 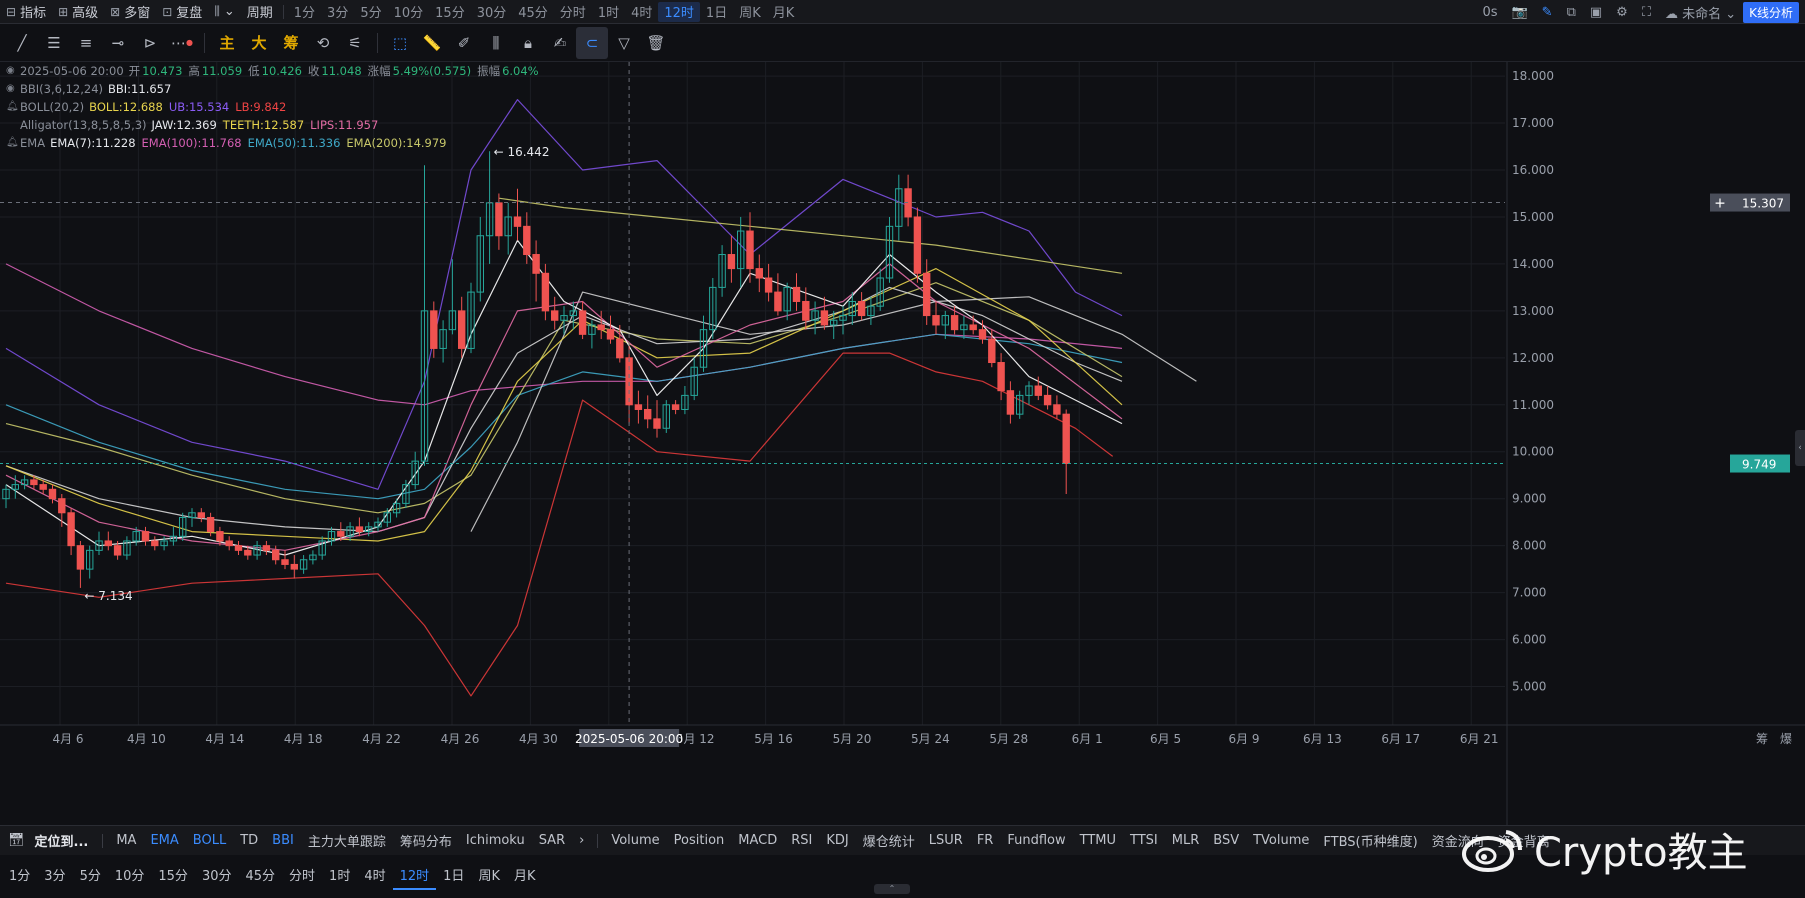 What do you see at coordinates (302, 874) in the screenshot?
I see `bottom-timeframe-tab: 分时` at bounding box center [302, 874].